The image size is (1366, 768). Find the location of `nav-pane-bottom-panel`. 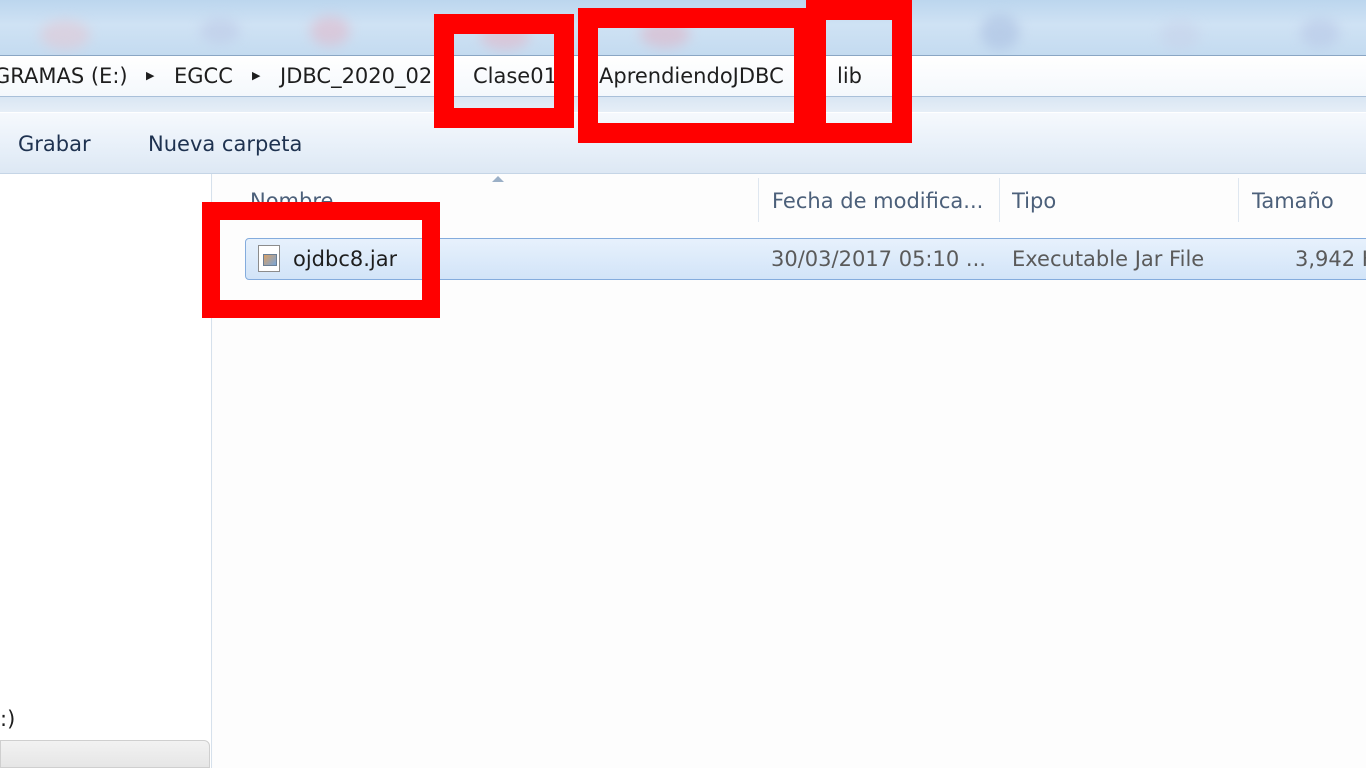

nav-pane-bottom-panel is located at coordinates (105, 754).